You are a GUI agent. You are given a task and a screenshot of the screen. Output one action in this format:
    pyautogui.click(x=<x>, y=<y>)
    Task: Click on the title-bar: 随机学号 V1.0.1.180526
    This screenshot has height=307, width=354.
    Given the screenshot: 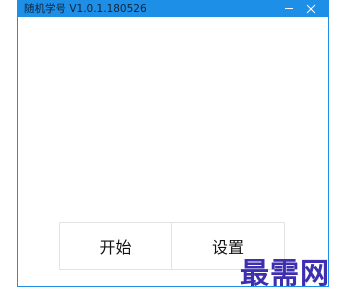 What is the action you would take?
    pyautogui.click(x=173, y=9)
    